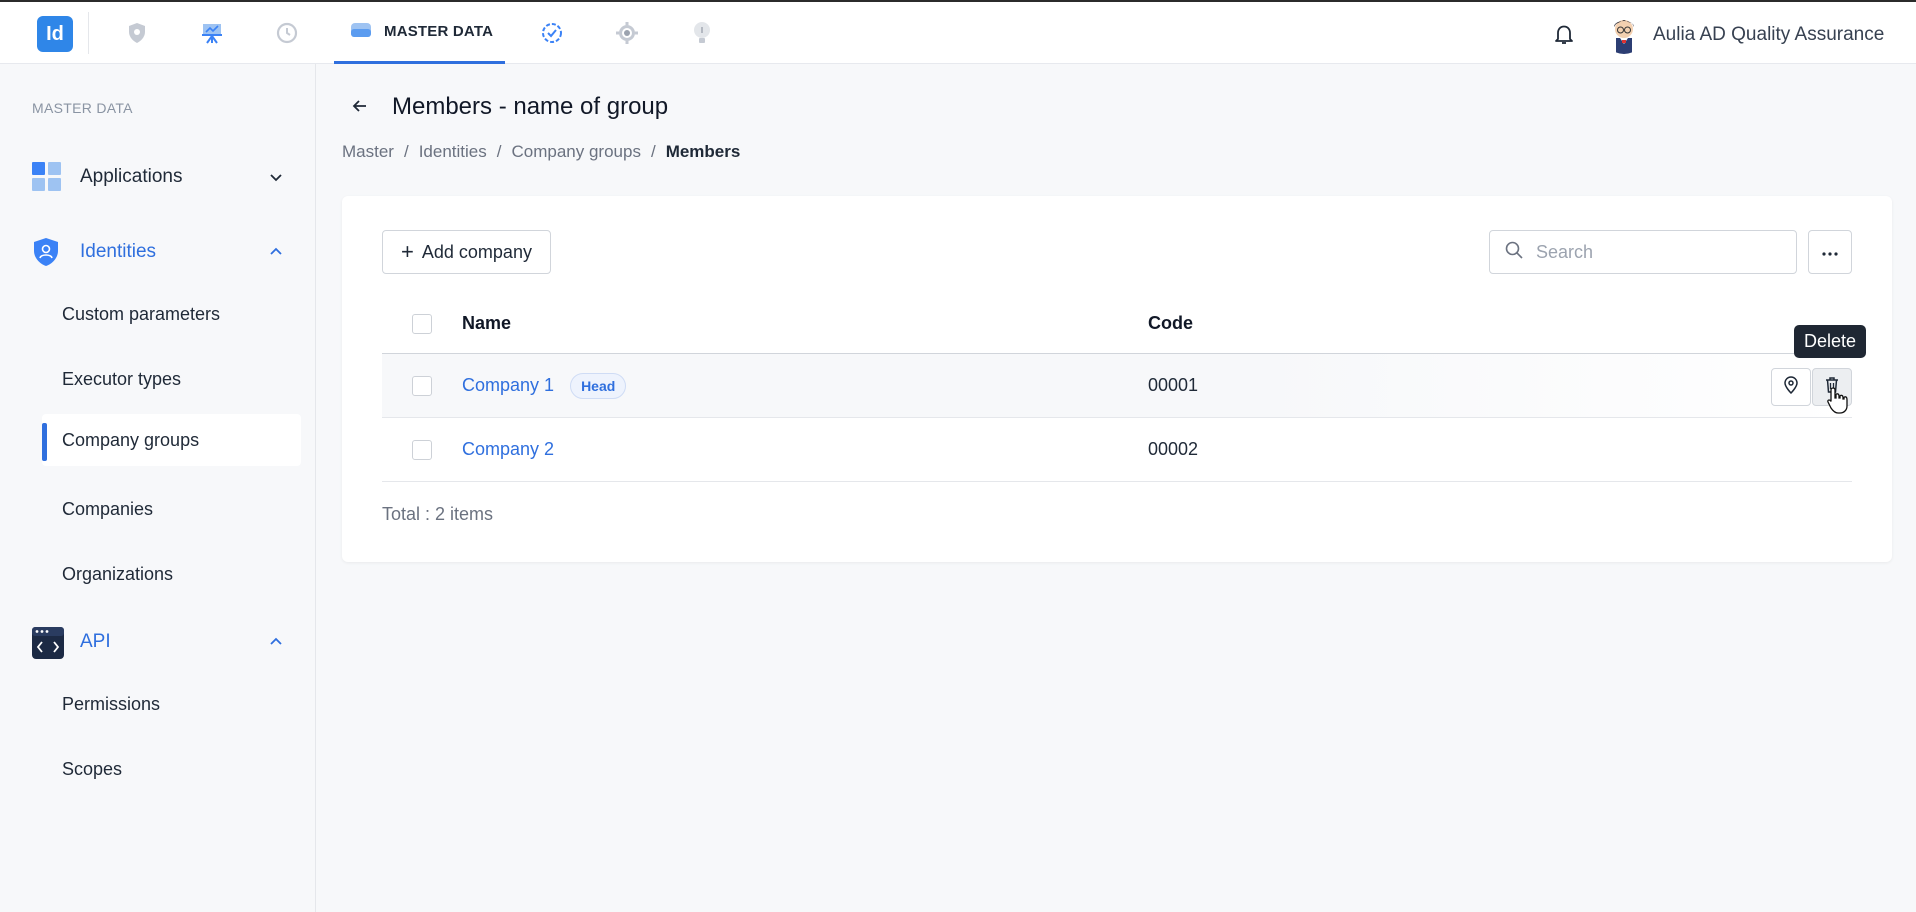 The image size is (1916, 912). What do you see at coordinates (160, 252) in the screenshot?
I see `sidebar-group-identities: Identities` at bounding box center [160, 252].